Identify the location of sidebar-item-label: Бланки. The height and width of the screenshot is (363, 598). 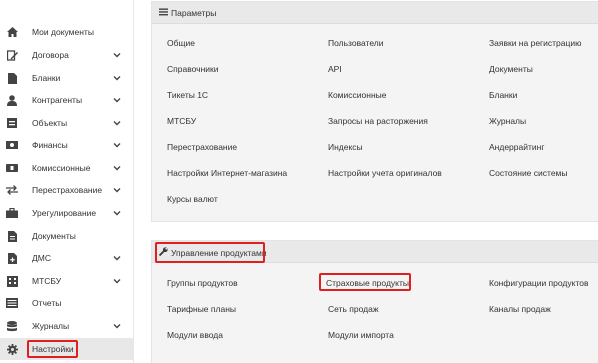
(46, 78).